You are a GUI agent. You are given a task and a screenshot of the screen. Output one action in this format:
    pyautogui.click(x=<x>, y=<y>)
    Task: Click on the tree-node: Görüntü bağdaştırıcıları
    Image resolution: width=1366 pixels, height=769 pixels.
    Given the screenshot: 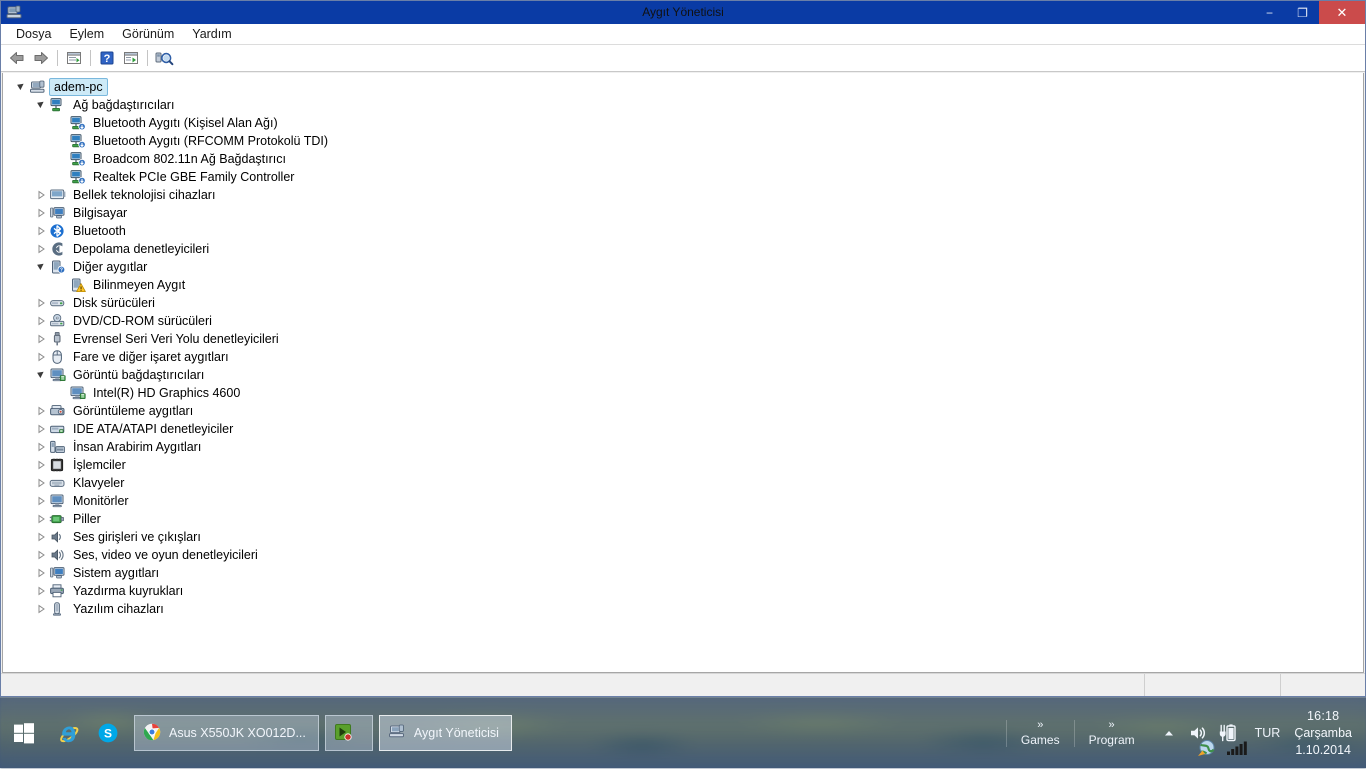 What is the action you would take?
    pyautogui.click(x=683, y=375)
    